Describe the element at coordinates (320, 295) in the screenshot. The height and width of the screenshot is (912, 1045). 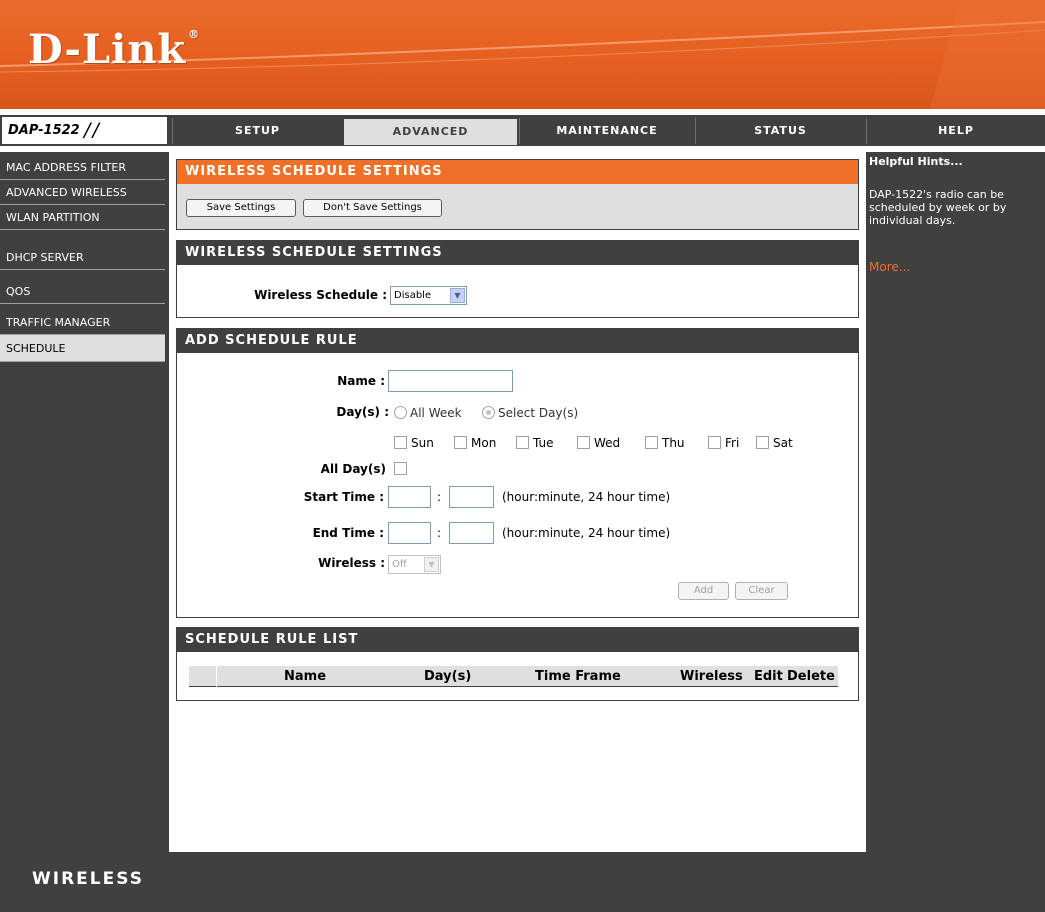
I see `wireless-schedule-label: Wireless Schedule :` at that location.